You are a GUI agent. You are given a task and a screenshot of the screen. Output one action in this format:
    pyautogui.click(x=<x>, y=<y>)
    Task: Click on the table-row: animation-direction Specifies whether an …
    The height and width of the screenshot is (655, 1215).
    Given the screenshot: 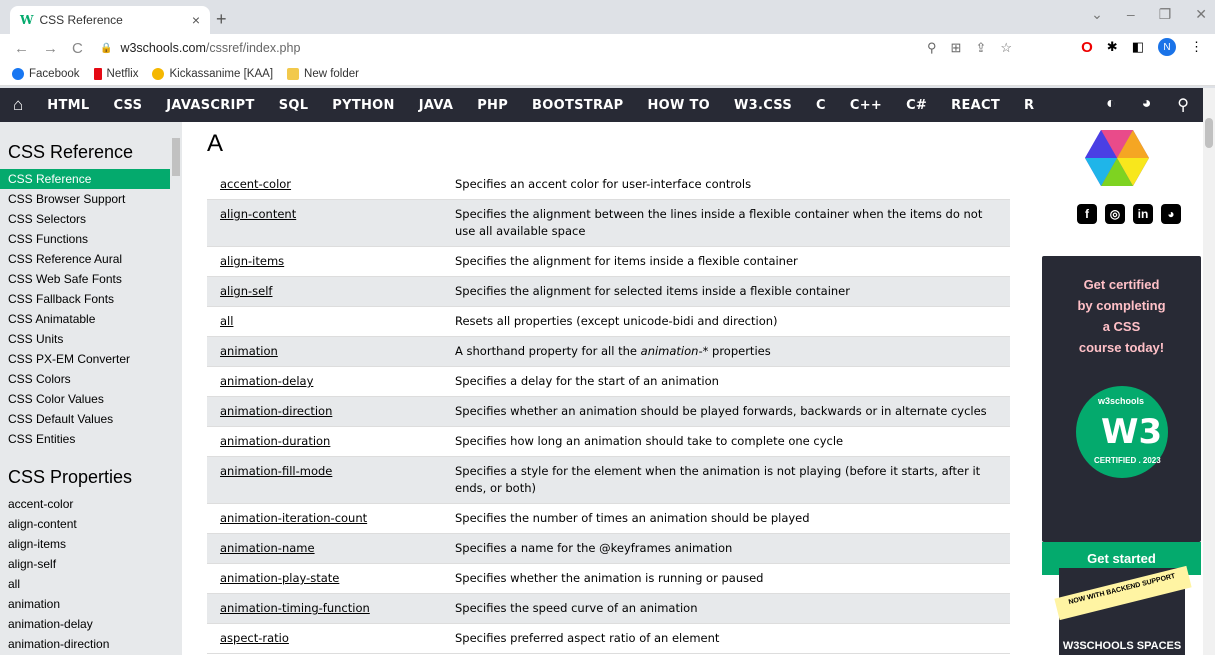 What is the action you would take?
    pyautogui.click(x=608, y=411)
    